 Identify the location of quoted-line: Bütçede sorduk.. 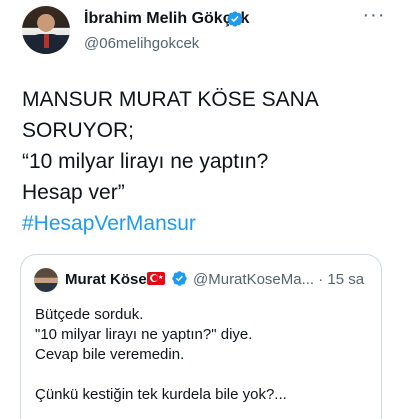
(89, 314).